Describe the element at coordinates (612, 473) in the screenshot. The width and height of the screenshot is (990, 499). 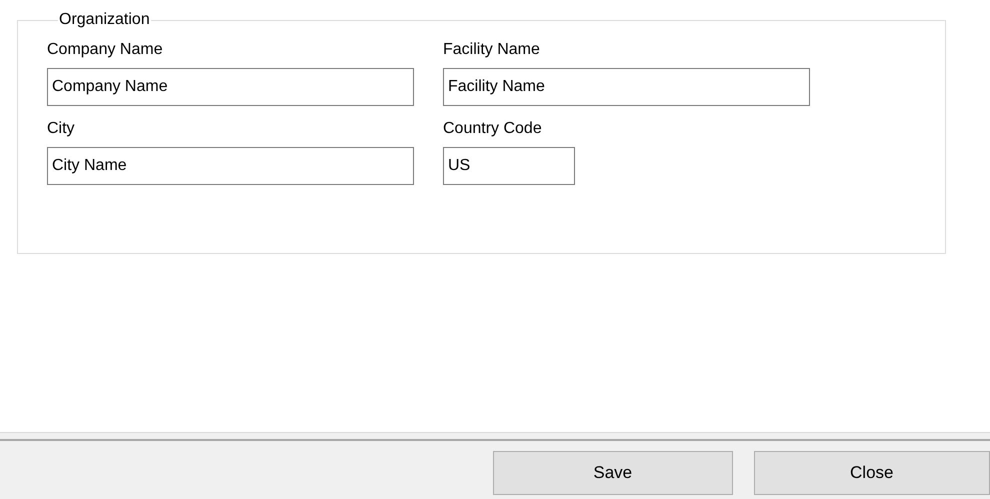
I see `save-button: Save` at that location.